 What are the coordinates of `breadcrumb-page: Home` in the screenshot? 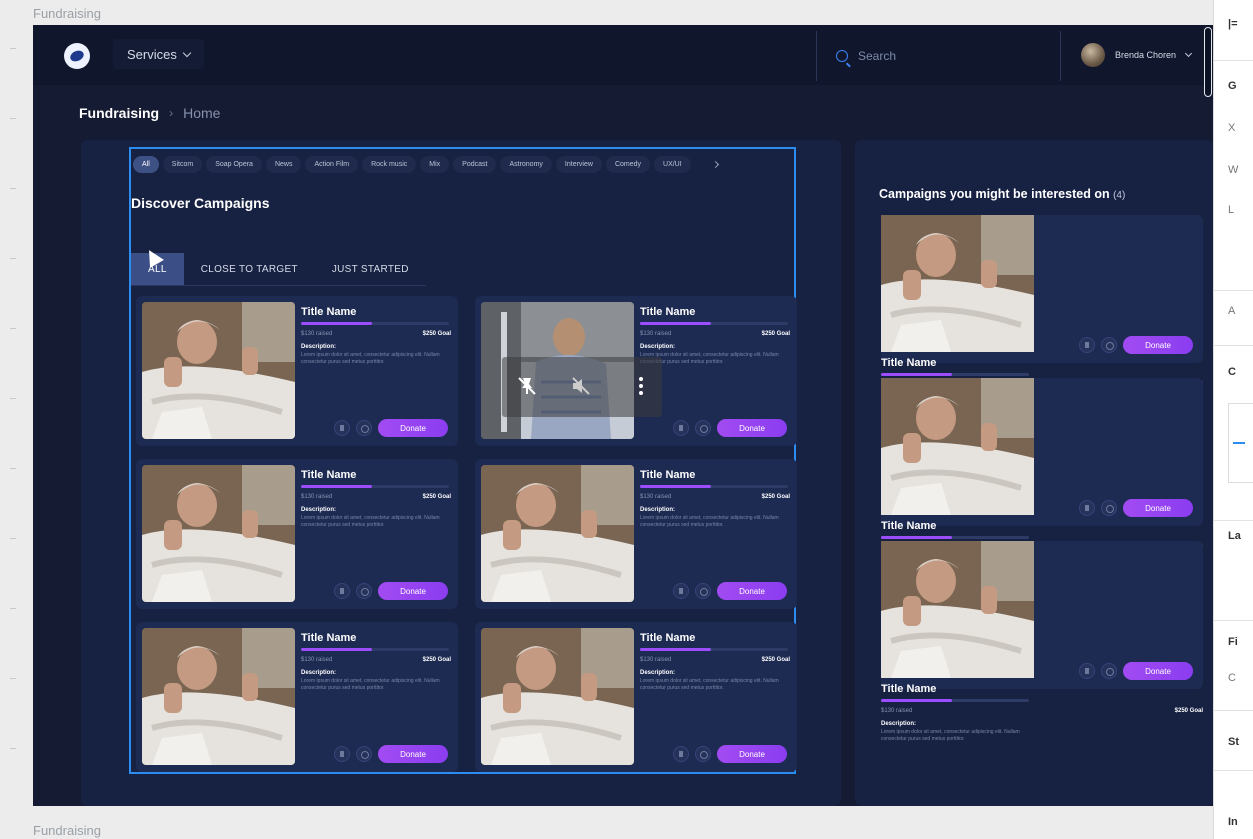 It's located at (201, 113).